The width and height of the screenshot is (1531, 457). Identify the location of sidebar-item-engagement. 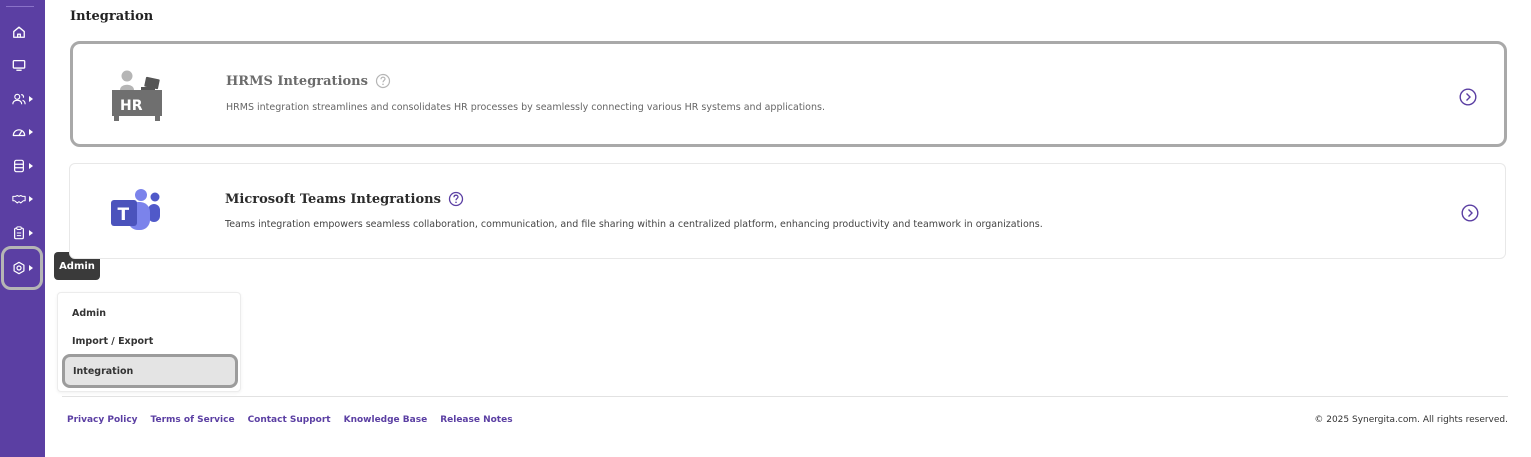
(23, 199).